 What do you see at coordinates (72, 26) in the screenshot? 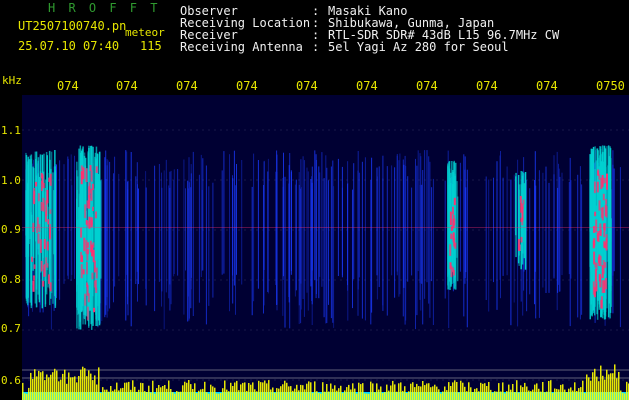
I see `file-name: UT2507100740.pn` at bounding box center [72, 26].